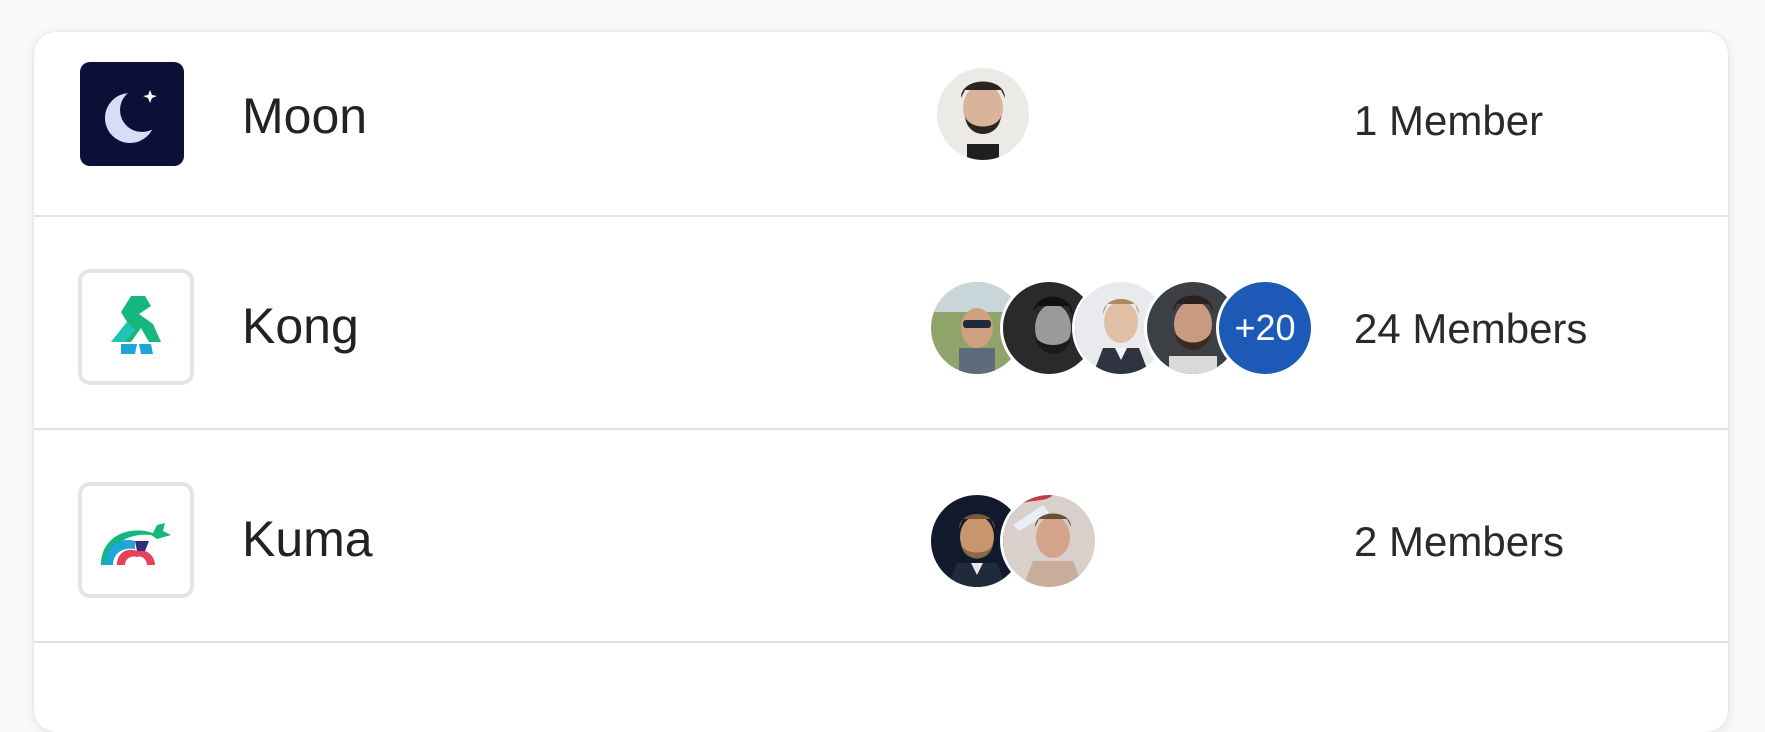 The width and height of the screenshot is (1765, 732). What do you see at coordinates (304, 116) in the screenshot?
I see `team-name: Moon` at bounding box center [304, 116].